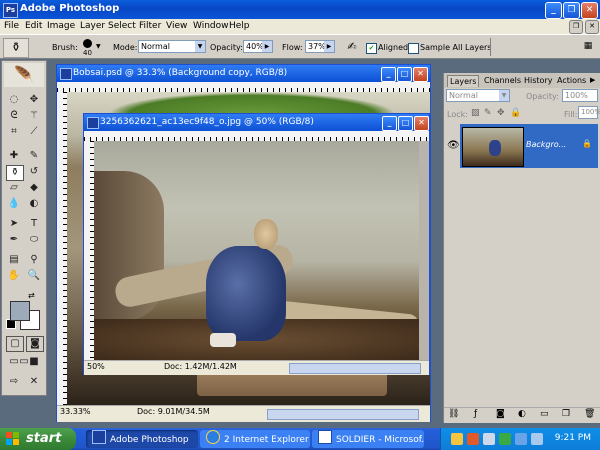  Describe the element at coordinates (573, 438) in the screenshot. I see `clock: 9:21 PM` at that location.